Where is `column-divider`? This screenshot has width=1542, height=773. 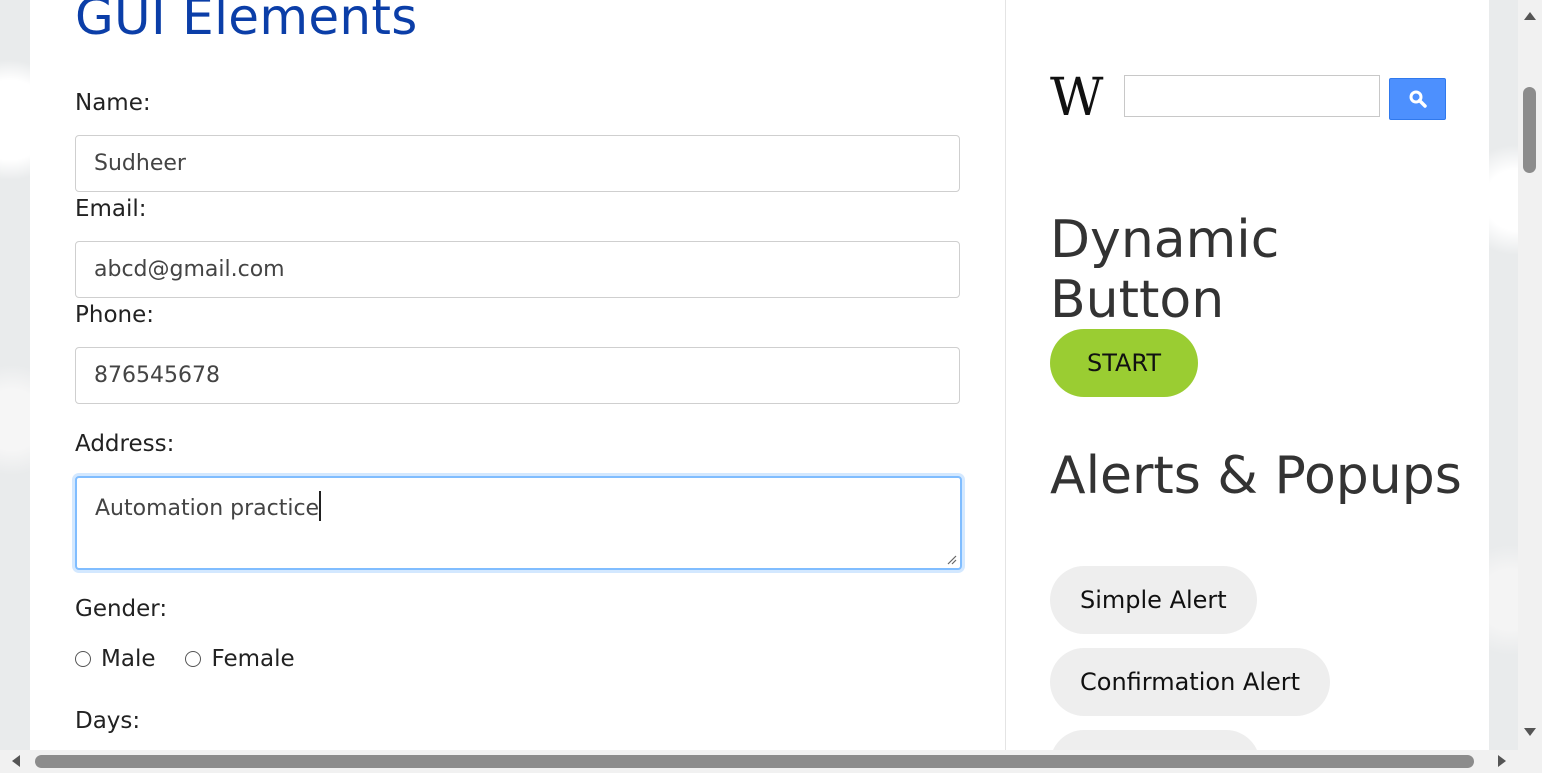 column-divider is located at coordinates (1005, 375).